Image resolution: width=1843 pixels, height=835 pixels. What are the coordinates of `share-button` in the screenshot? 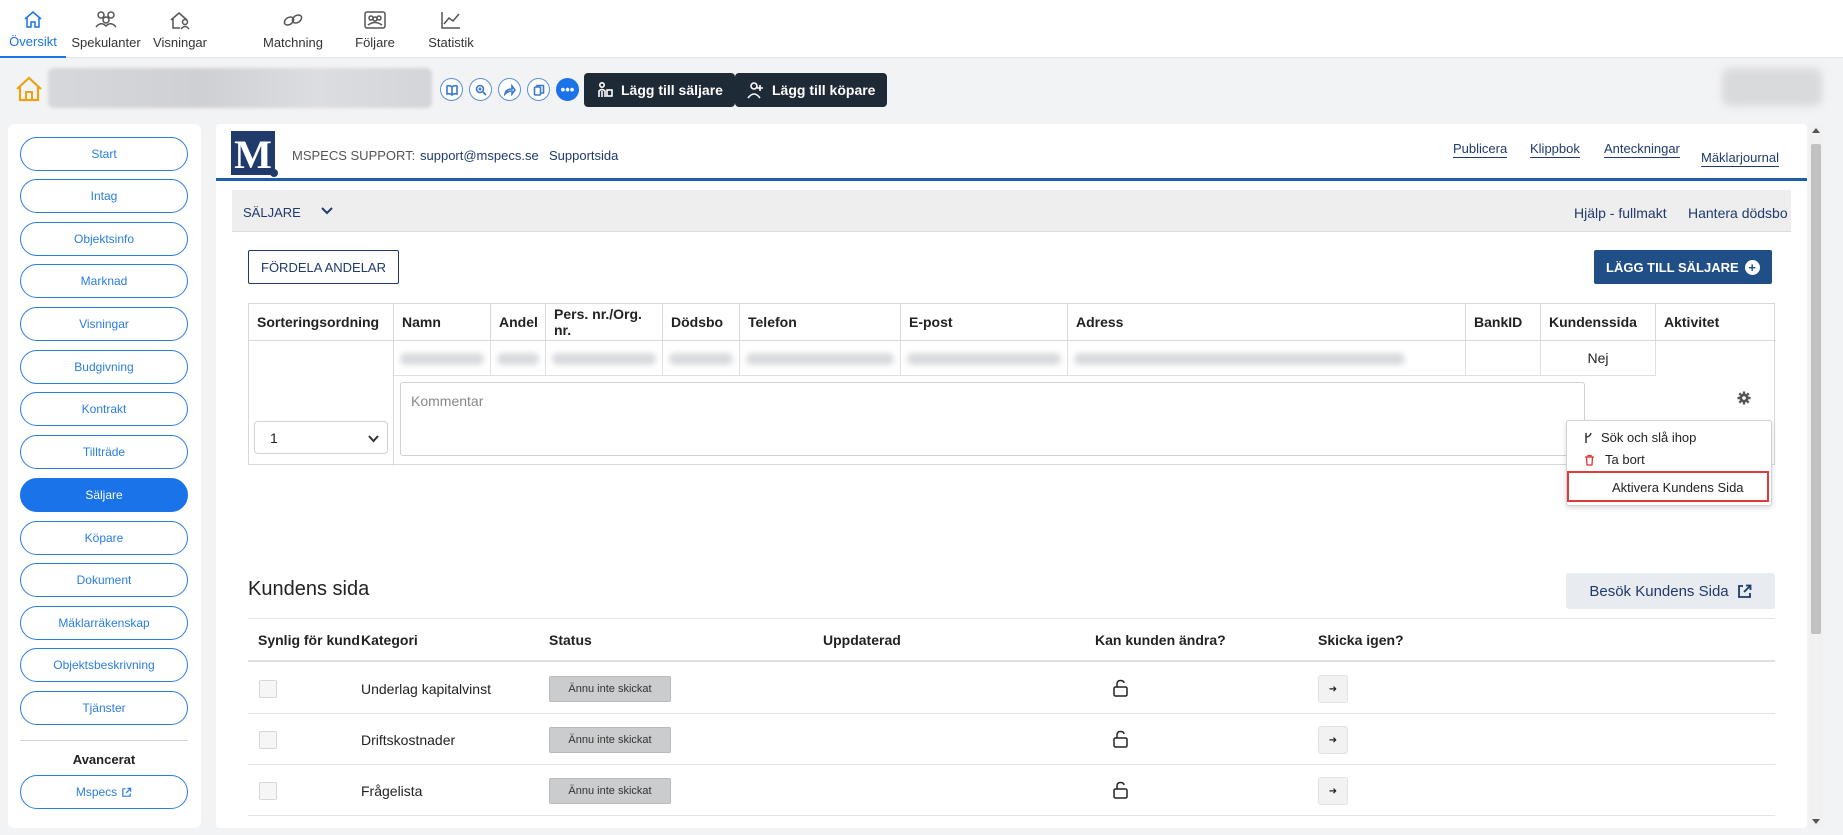 It's located at (509, 89).